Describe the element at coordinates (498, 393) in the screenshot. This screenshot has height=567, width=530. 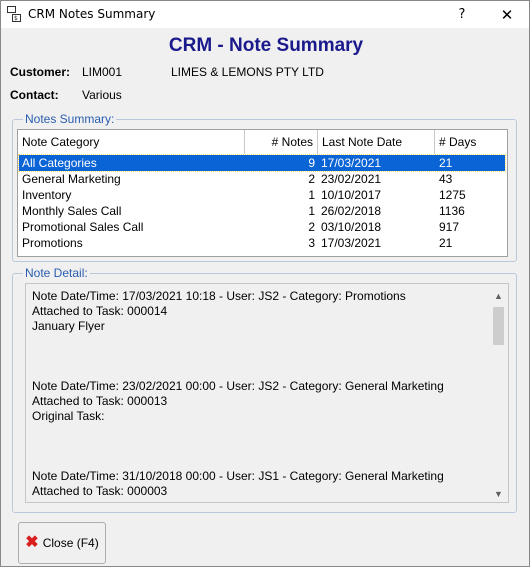
I see `note-detail-scrollbar: ▲ ▼` at that location.